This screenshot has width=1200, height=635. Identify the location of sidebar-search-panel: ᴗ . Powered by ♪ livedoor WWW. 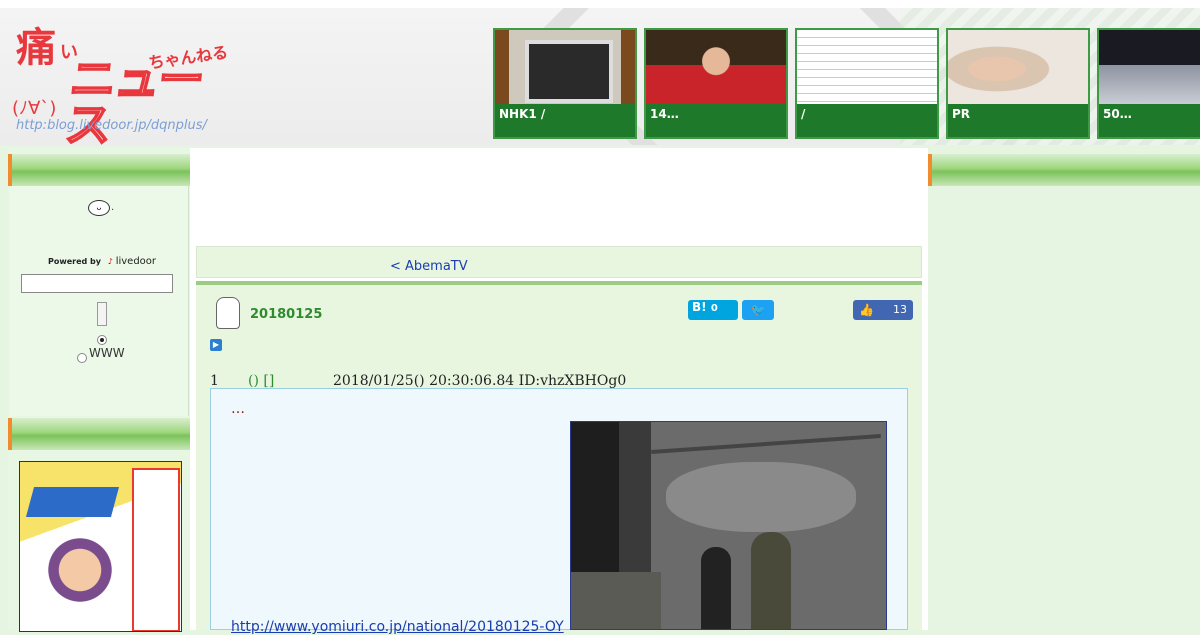
(99, 301).